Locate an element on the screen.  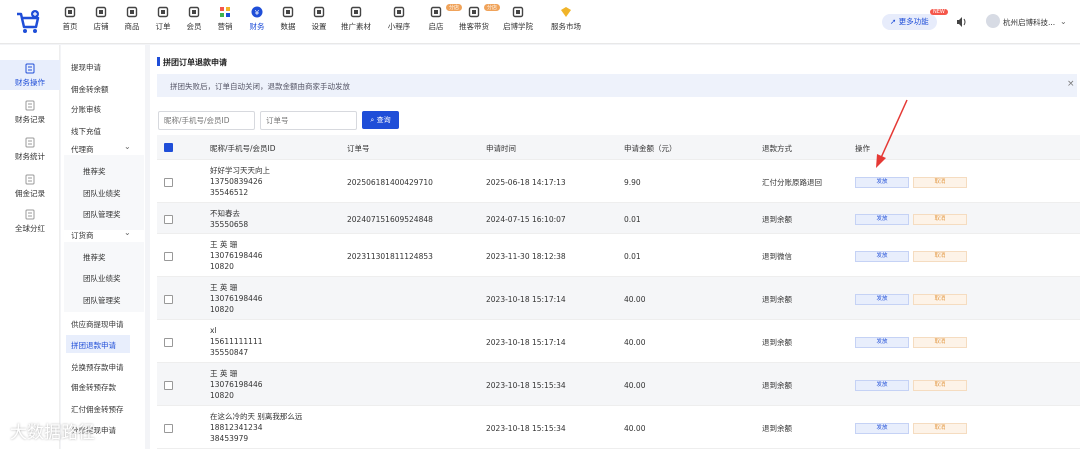
member-id: 35546512 is located at coordinates (229, 192).